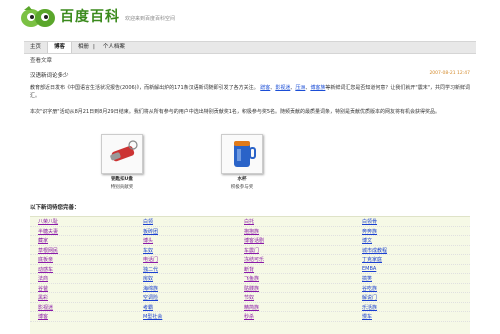 Image resolution: width=500 pixels, height=334 pixels. What do you see at coordinates (43, 278) in the screenshot?
I see `topic-link: 法商` at bounding box center [43, 278].